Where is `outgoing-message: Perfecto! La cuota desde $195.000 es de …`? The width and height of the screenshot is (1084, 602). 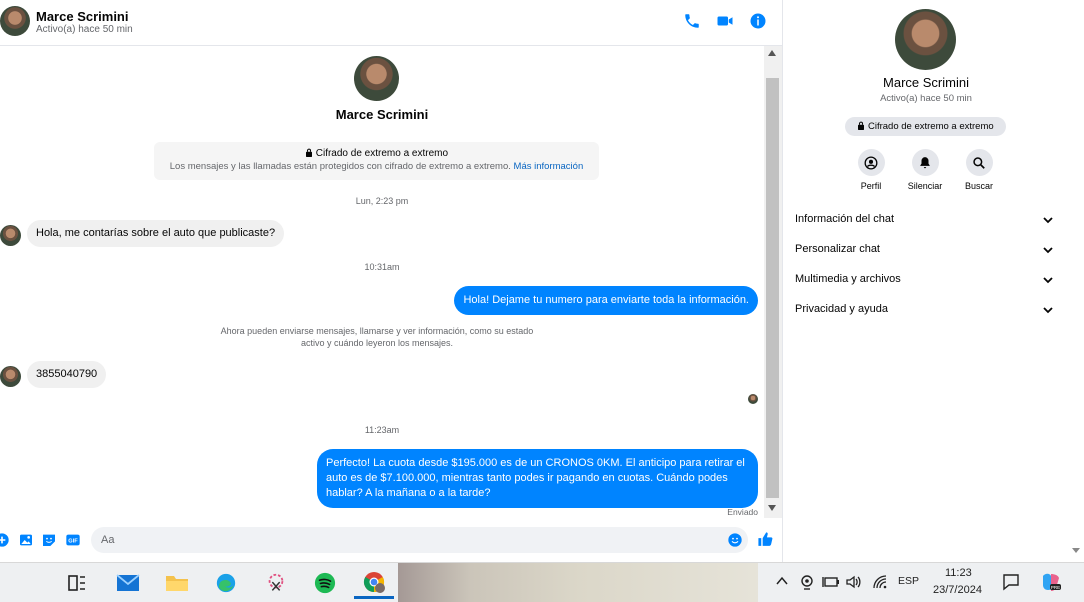
outgoing-message: Perfecto! La cuota desde $195.000 es de … is located at coordinates (537, 478).